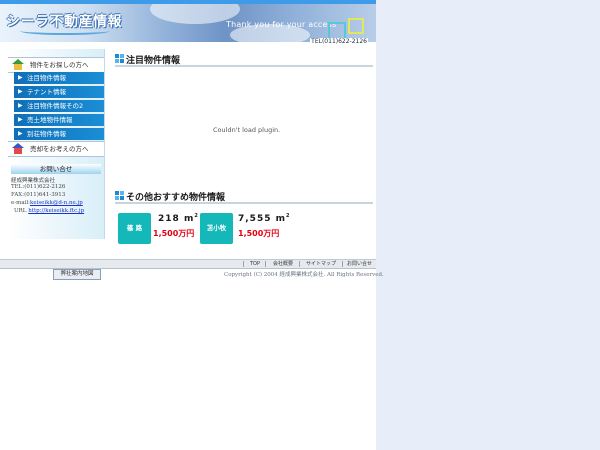 The height and width of the screenshot is (450, 600). I want to click on sidebar-heading-sell: 売却をお考えの方へ, so click(56, 149).